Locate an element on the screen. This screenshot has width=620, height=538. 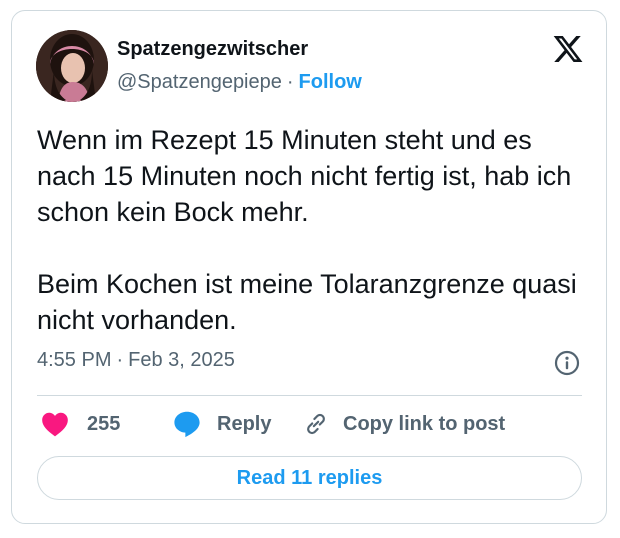
like-count: 255 is located at coordinates (104, 423).